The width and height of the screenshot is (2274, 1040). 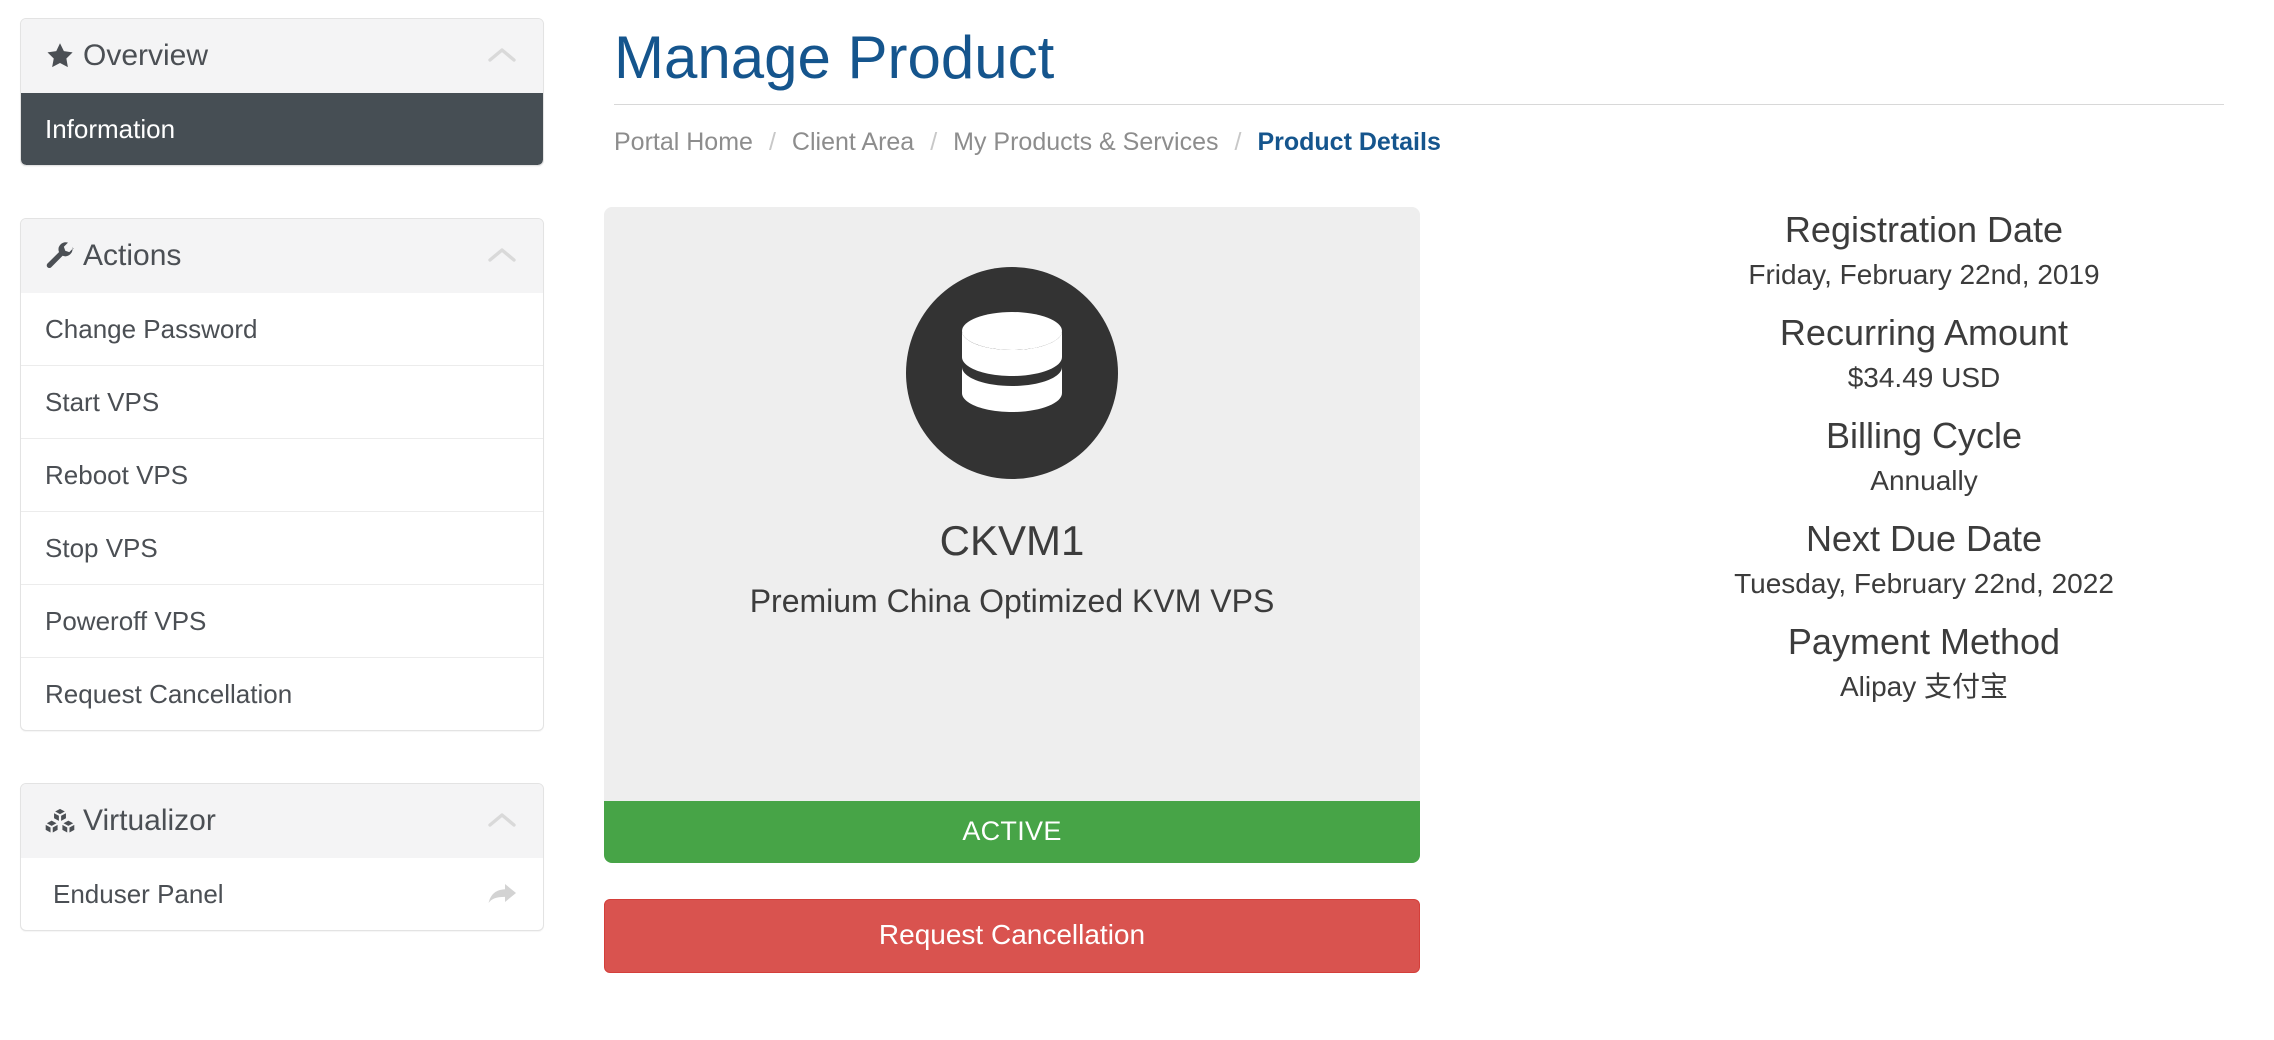 What do you see at coordinates (1012, 832) in the screenshot?
I see `status-badge: ACTIVE` at bounding box center [1012, 832].